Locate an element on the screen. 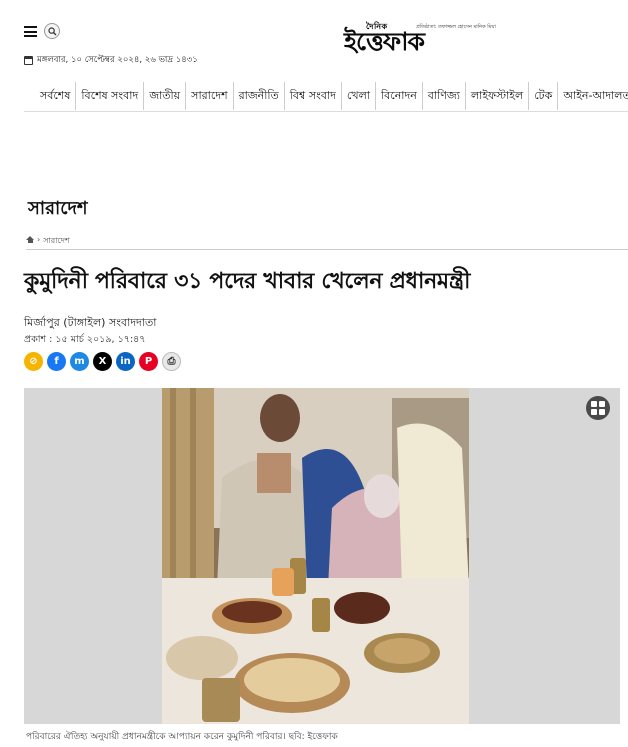  nav-item-latest: সর্বশেষ is located at coordinates (50, 96).